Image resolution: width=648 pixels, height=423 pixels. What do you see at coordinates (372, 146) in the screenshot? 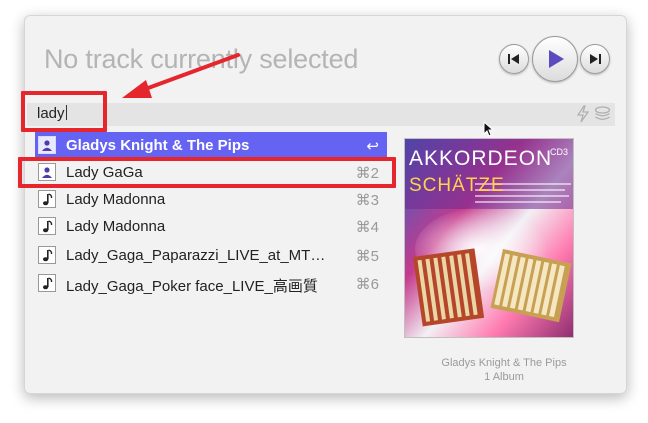
I see `result-shortcut: ↩` at bounding box center [372, 146].